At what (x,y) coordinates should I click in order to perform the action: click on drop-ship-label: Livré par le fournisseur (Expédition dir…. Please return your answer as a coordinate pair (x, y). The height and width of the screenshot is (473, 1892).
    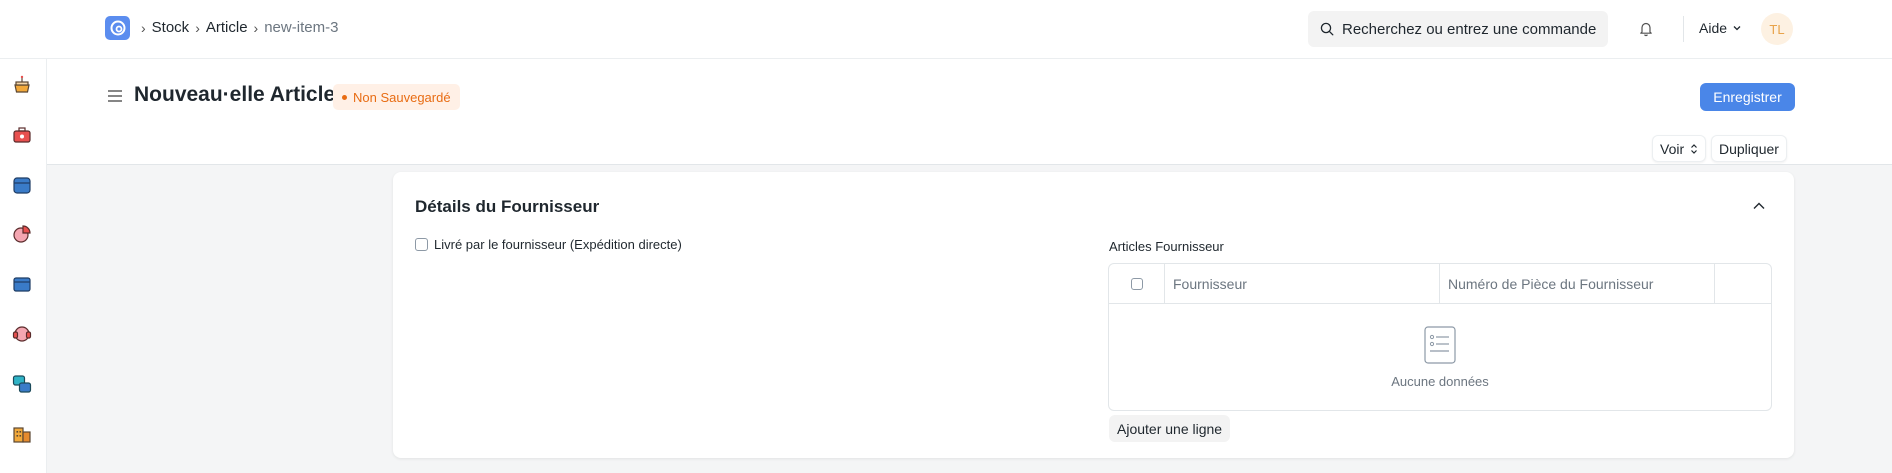
    Looking at the image, I should click on (558, 244).